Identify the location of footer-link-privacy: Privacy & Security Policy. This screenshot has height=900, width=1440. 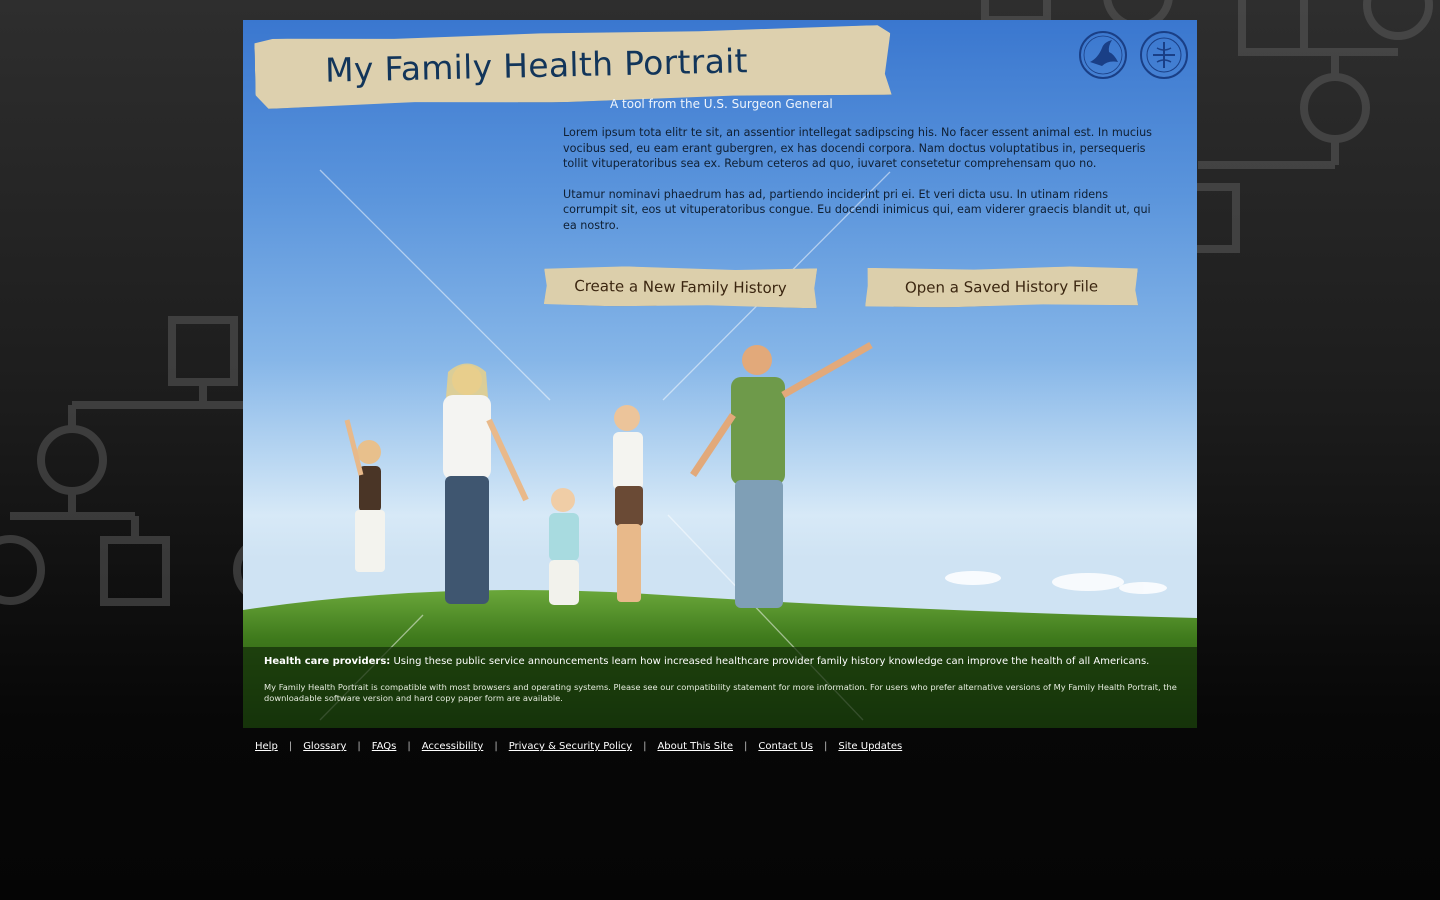
(570, 746).